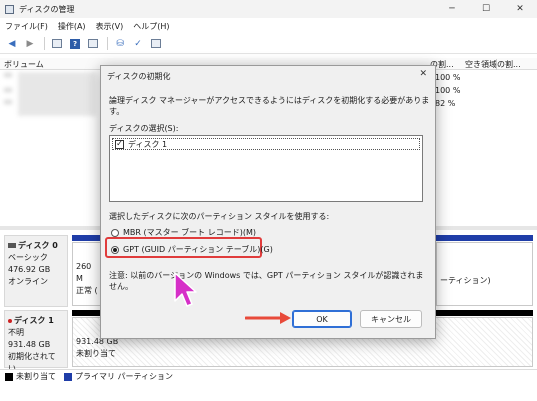 The width and height of the screenshot is (537, 401). I want to click on forward-arrow-icon: ▶, so click(30, 44).